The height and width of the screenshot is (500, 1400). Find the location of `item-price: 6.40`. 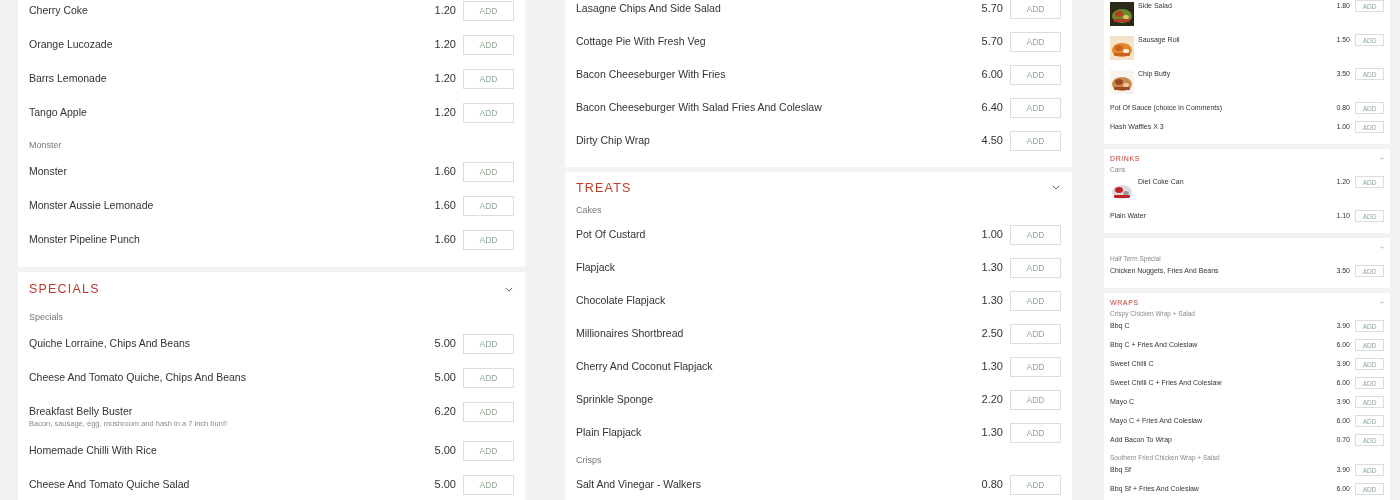

item-price: 6.40 is located at coordinates (992, 107).